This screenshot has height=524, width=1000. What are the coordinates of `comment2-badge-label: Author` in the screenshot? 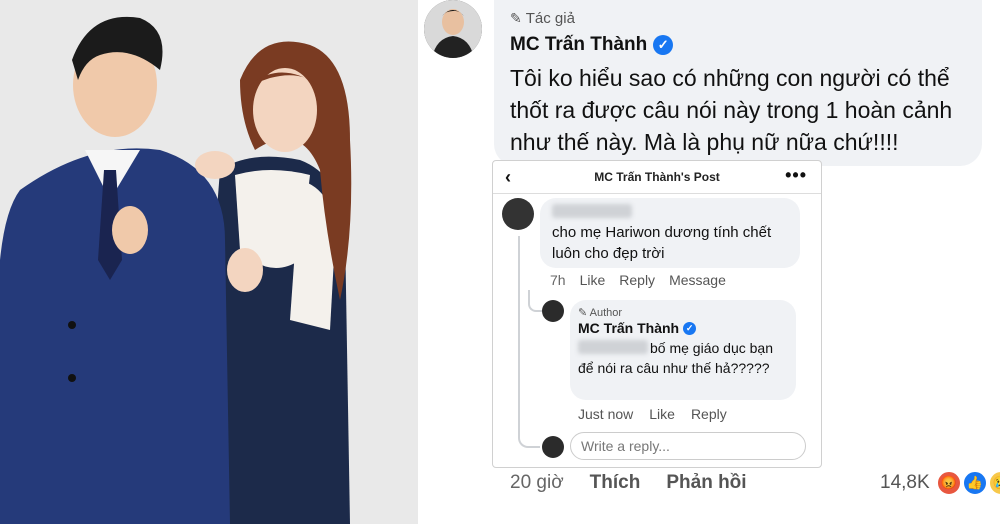 It's located at (606, 313).